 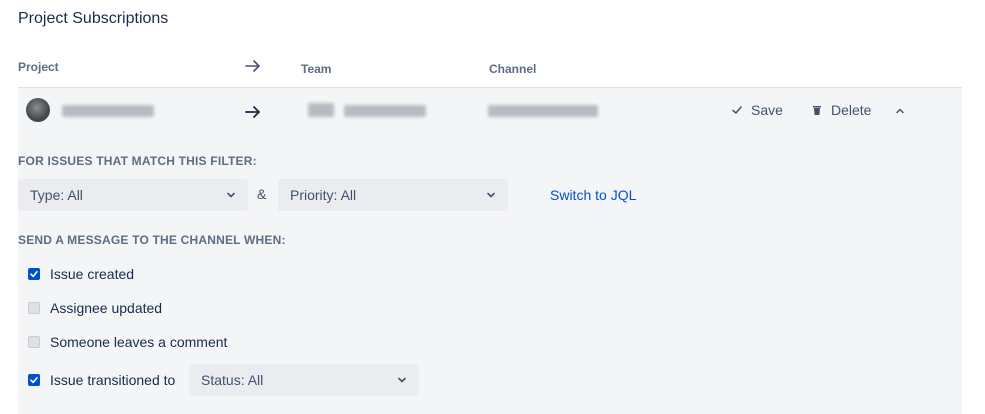 What do you see at coordinates (152, 240) in the screenshot?
I see `events-section-label: SEND A MESSAGE TO THE CHANNEL WHEN:` at bounding box center [152, 240].